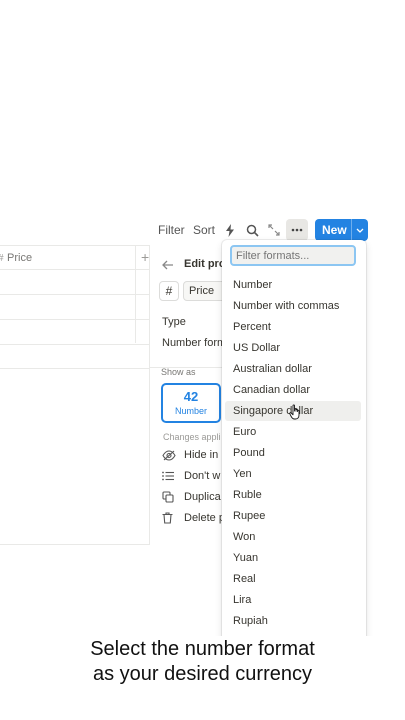  What do you see at coordinates (202, 497) in the screenshot?
I see `duplicate-property-label: Duplica` at bounding box center [202, 497].